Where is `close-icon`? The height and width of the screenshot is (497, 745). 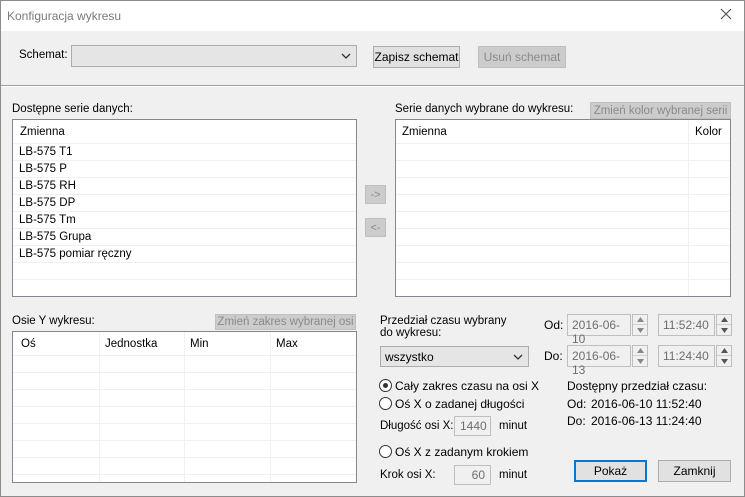
close-icon is located at coordinates (726, 14).